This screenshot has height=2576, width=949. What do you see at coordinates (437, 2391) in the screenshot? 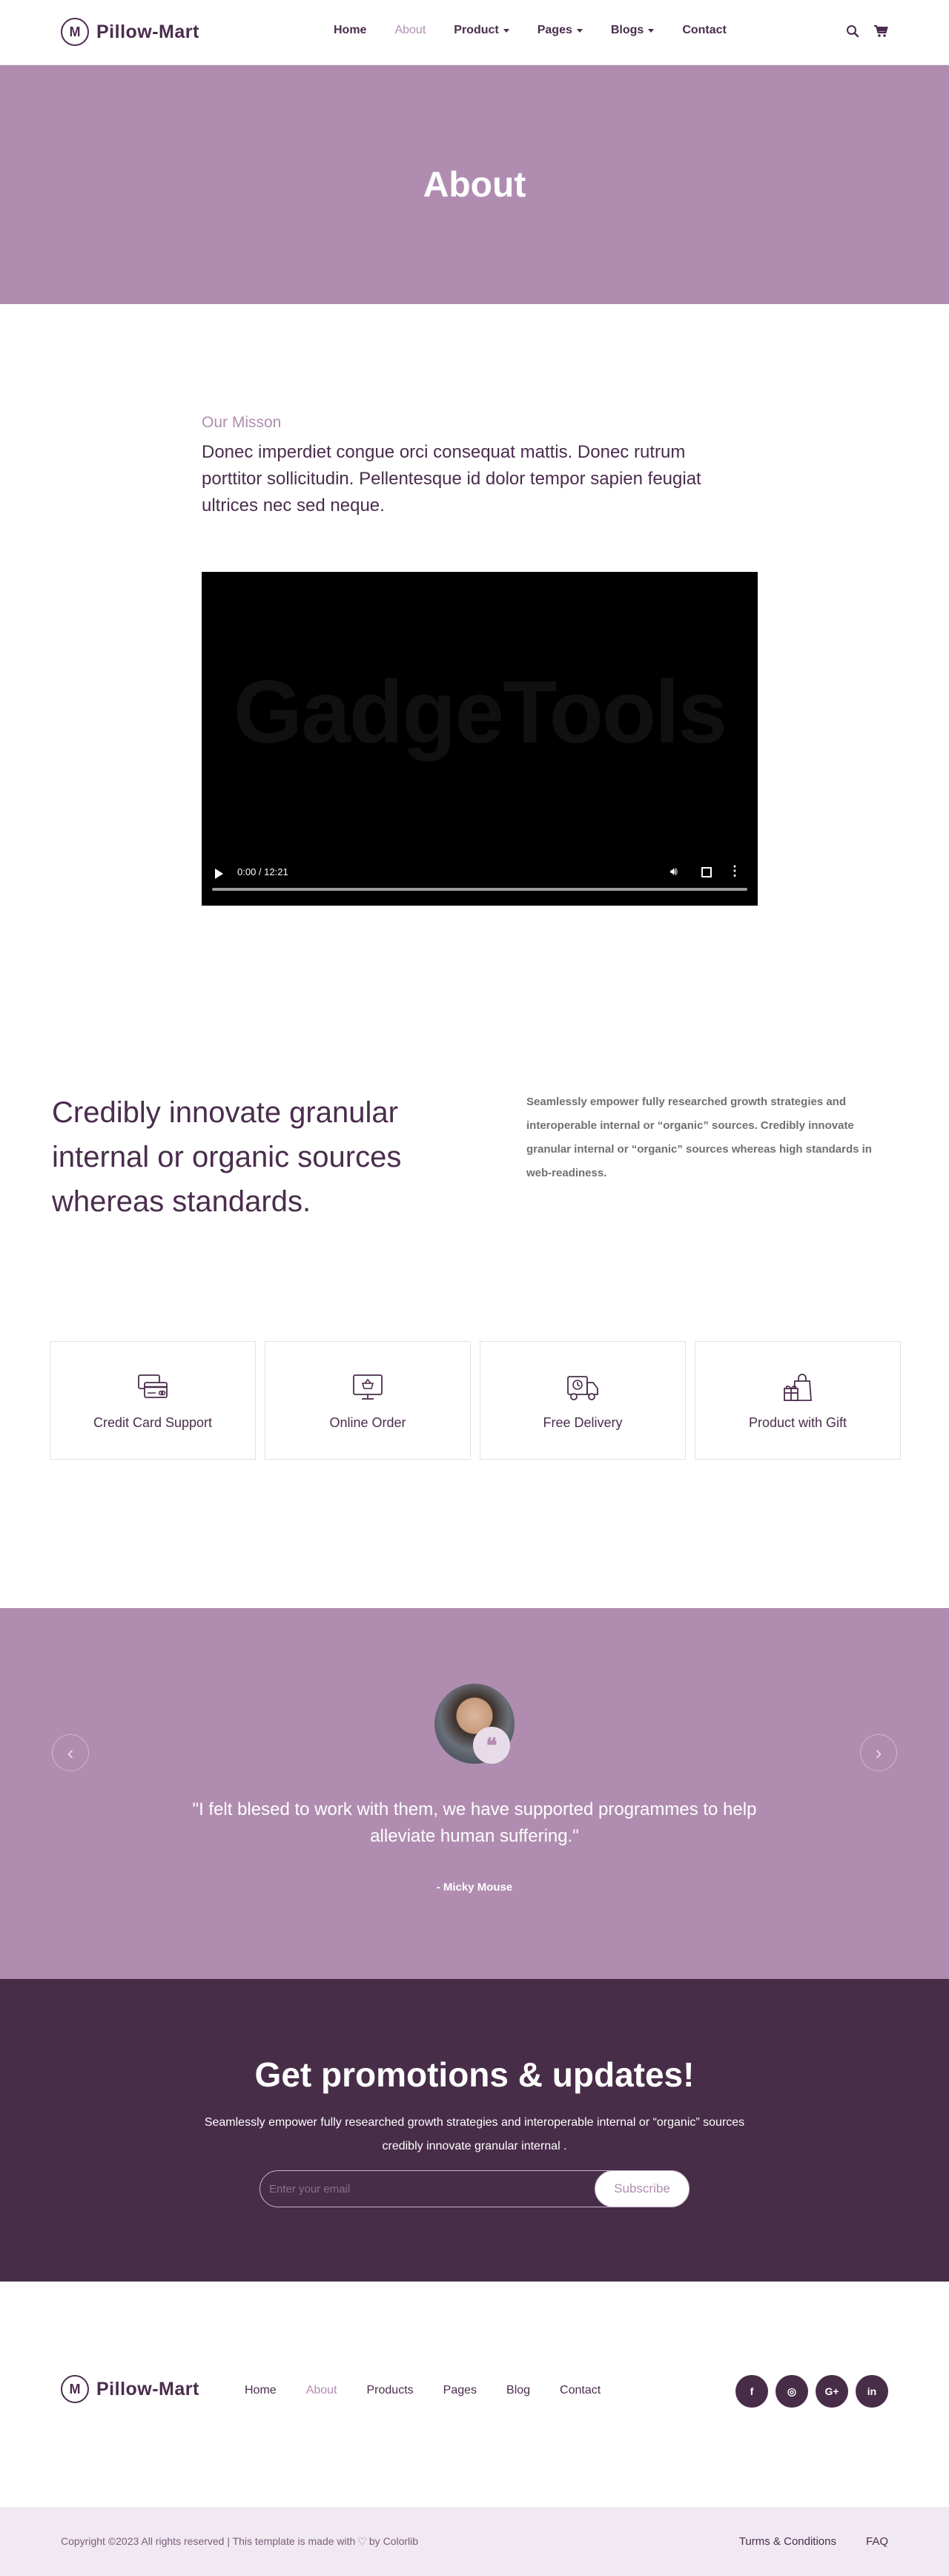
I see `footer-nav: Home About Products Pages Blog Contact` at bounding box center [437, 2391].